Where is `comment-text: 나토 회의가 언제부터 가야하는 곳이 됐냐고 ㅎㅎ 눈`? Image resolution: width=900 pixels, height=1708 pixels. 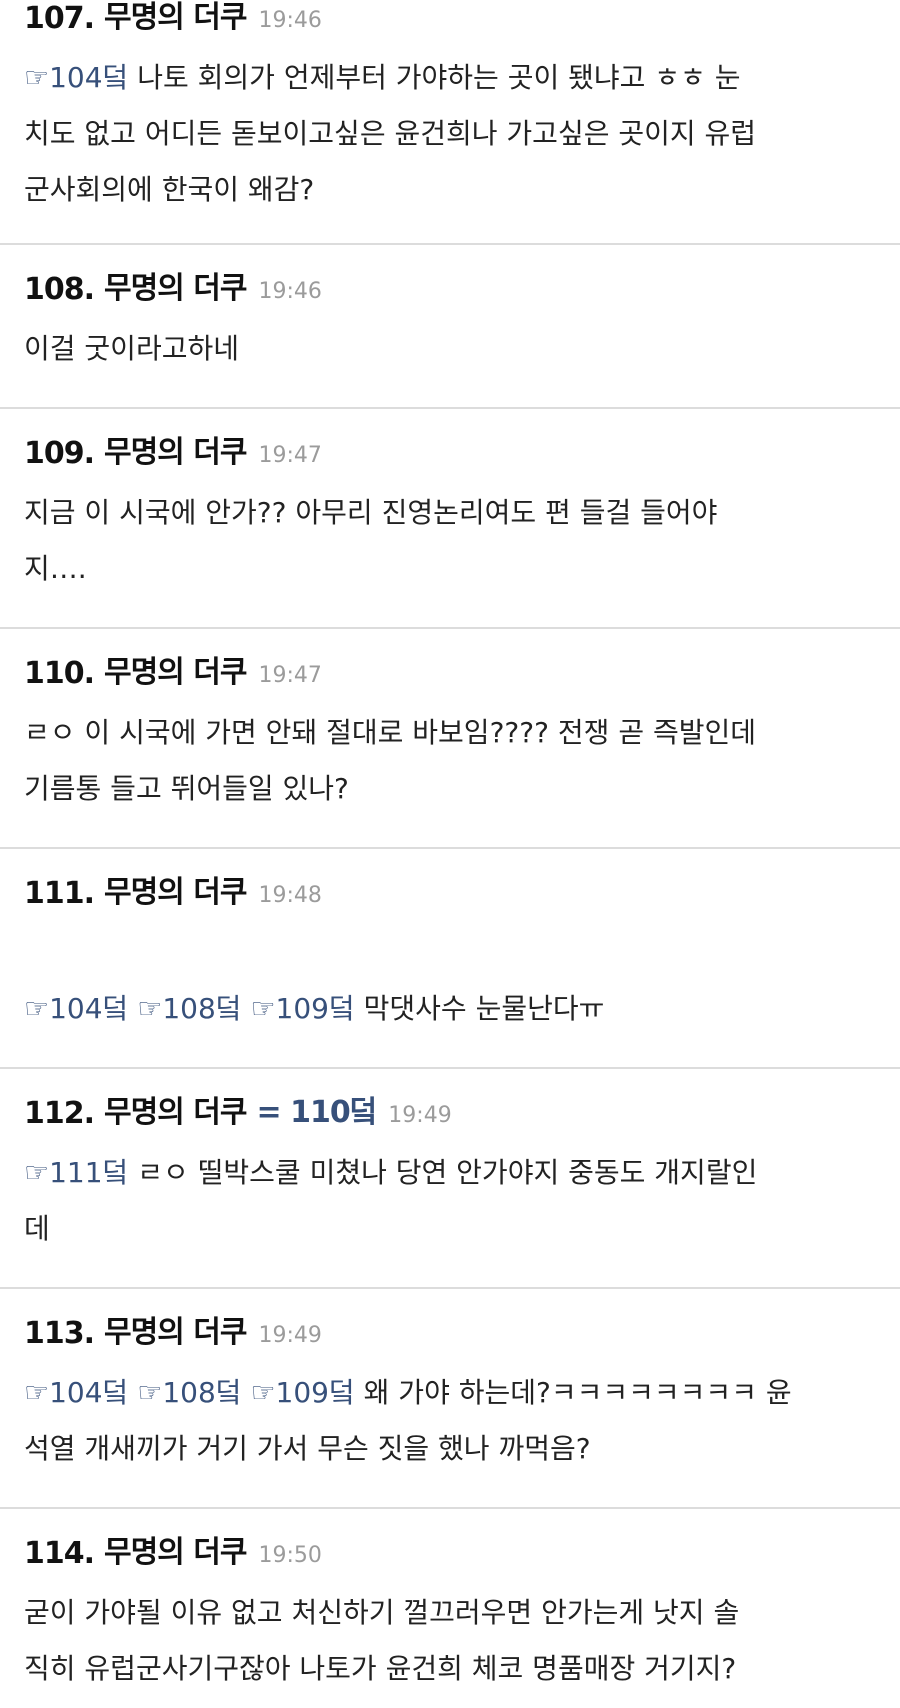
comment-text: 나토 회의가 언제부터 가야하는 곳이 됐냐고 ㅎㅎ 눈 is located at coordinates (434, 77).